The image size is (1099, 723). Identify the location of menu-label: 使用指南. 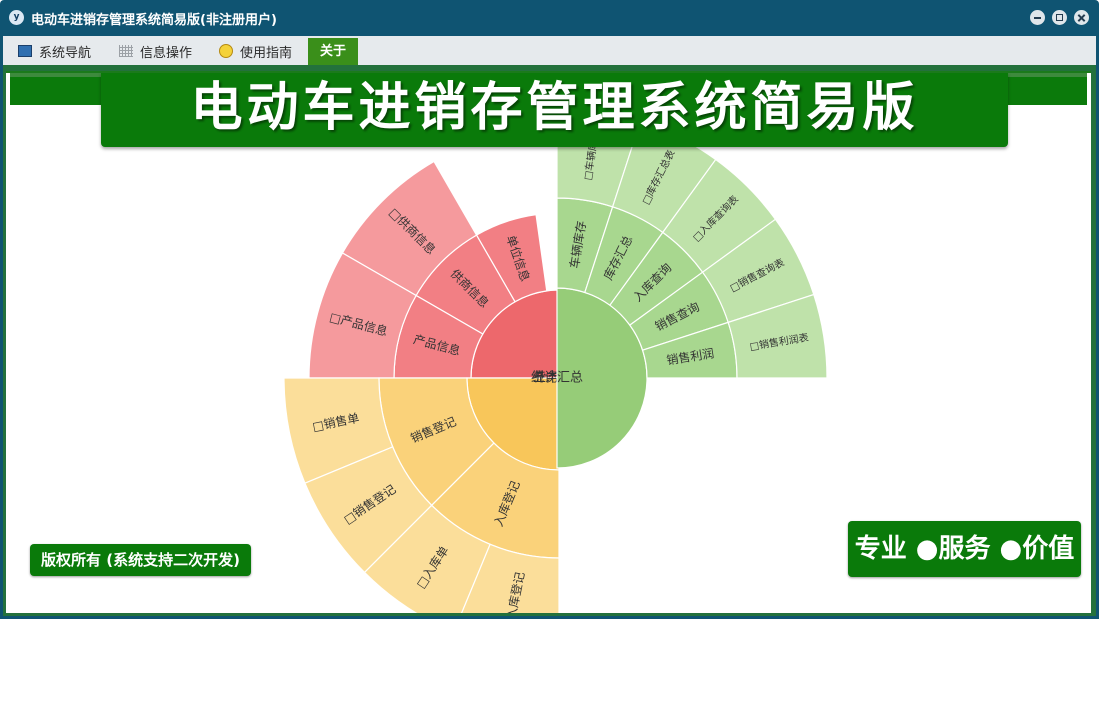
(266, 53).